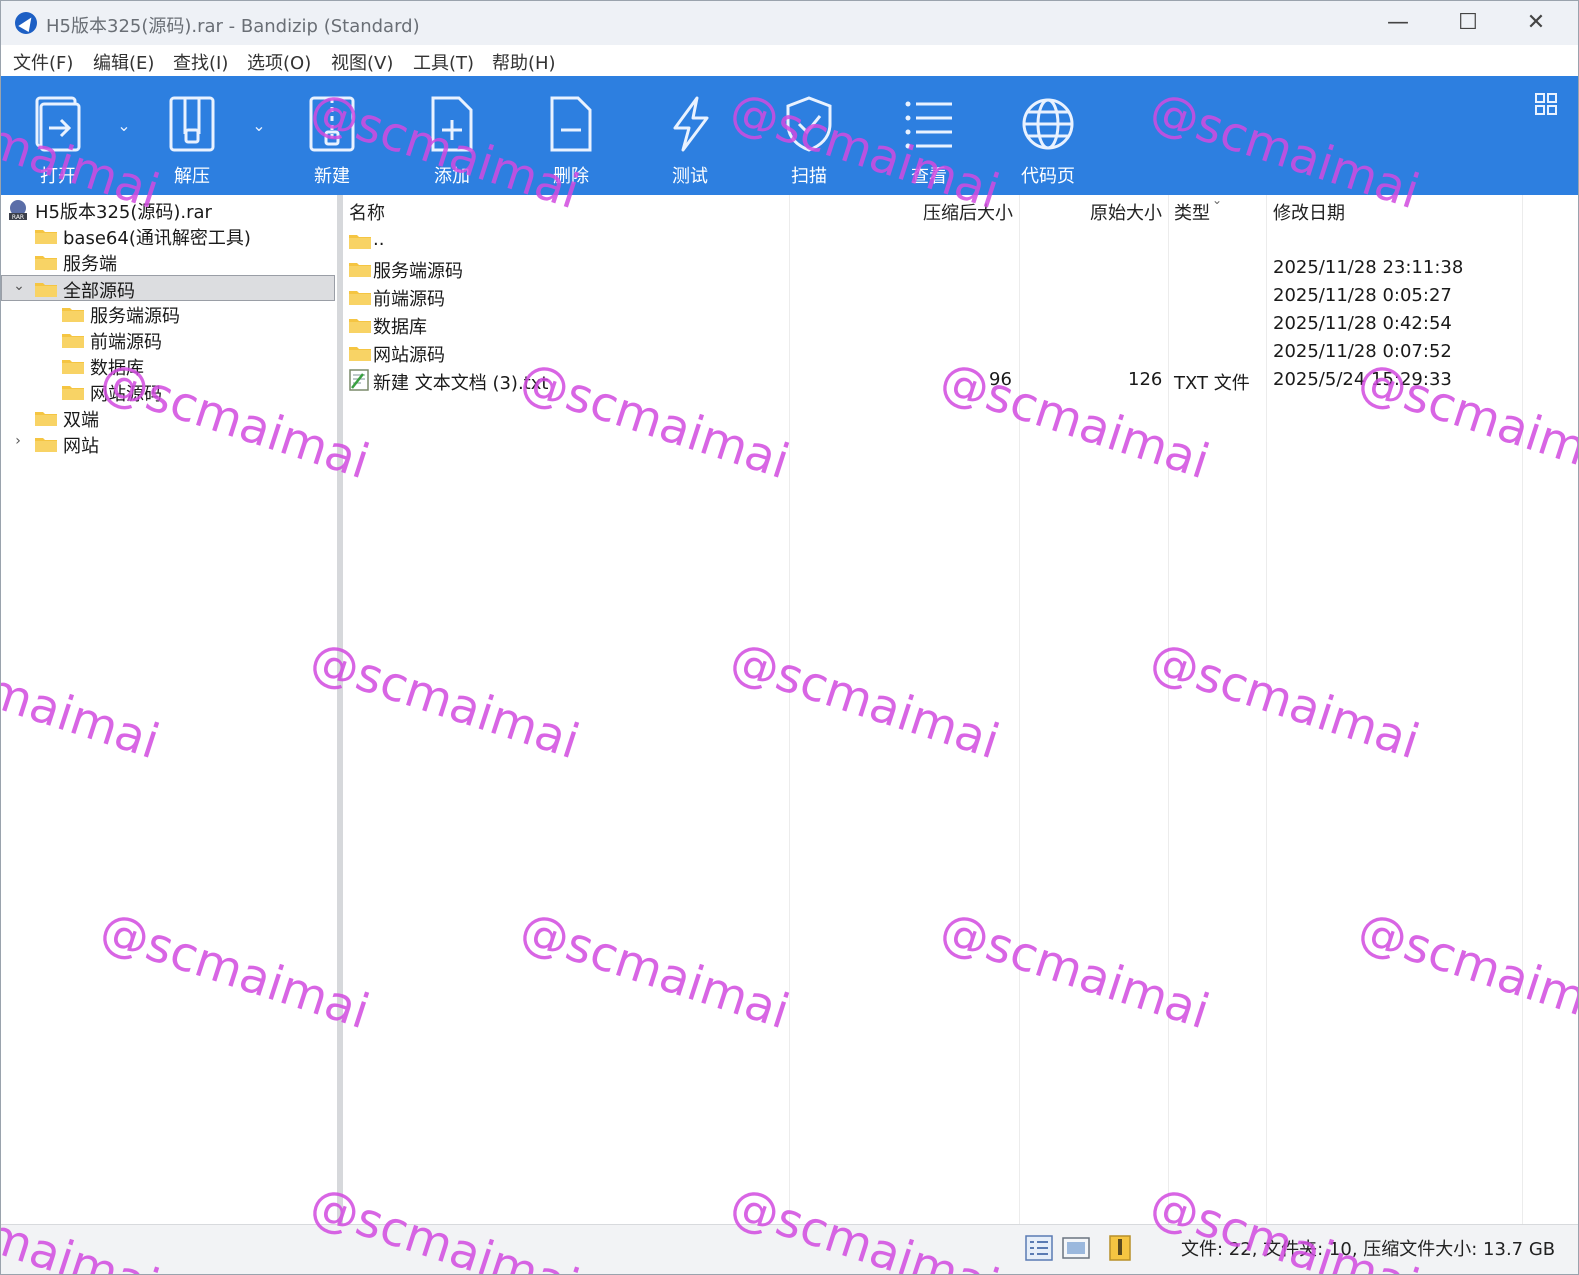 Image resolution: width=1579 pixels, height=1275 pixels. Describe the element at coordinates (400, 327) in the screenshot. I see `file-name: 数据库` at that location.